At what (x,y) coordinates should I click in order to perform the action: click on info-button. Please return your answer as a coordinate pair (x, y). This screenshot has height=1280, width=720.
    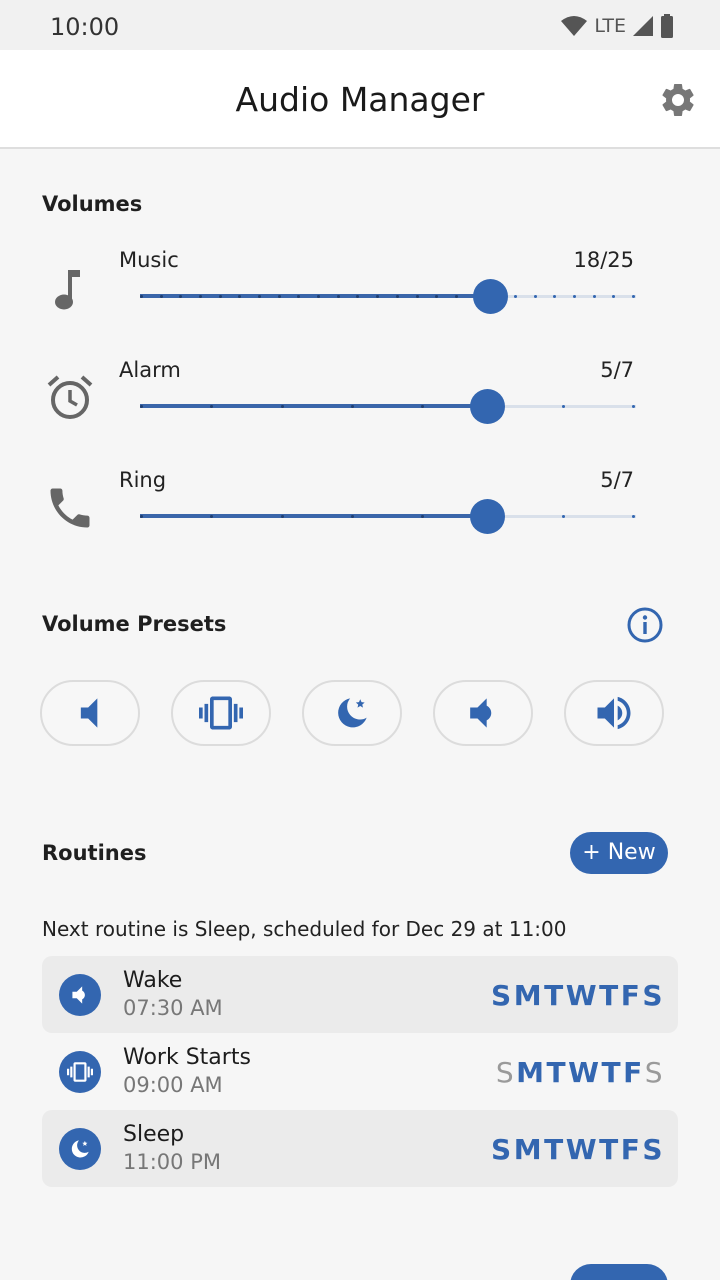
    Looking at the image, I should click on (645, 625).